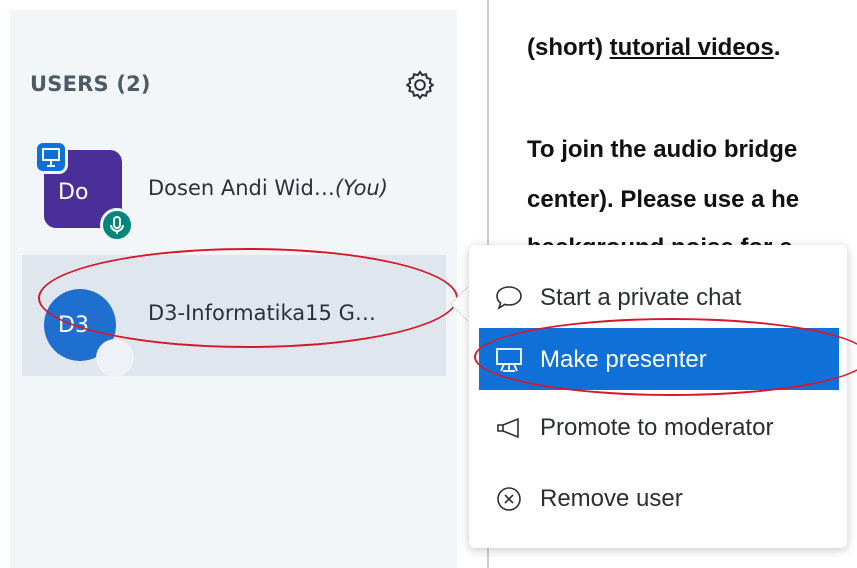 This screenshot has height=568, width=857. I want to click on presentation-line-3: center). Please use a he, so click(663, 199).